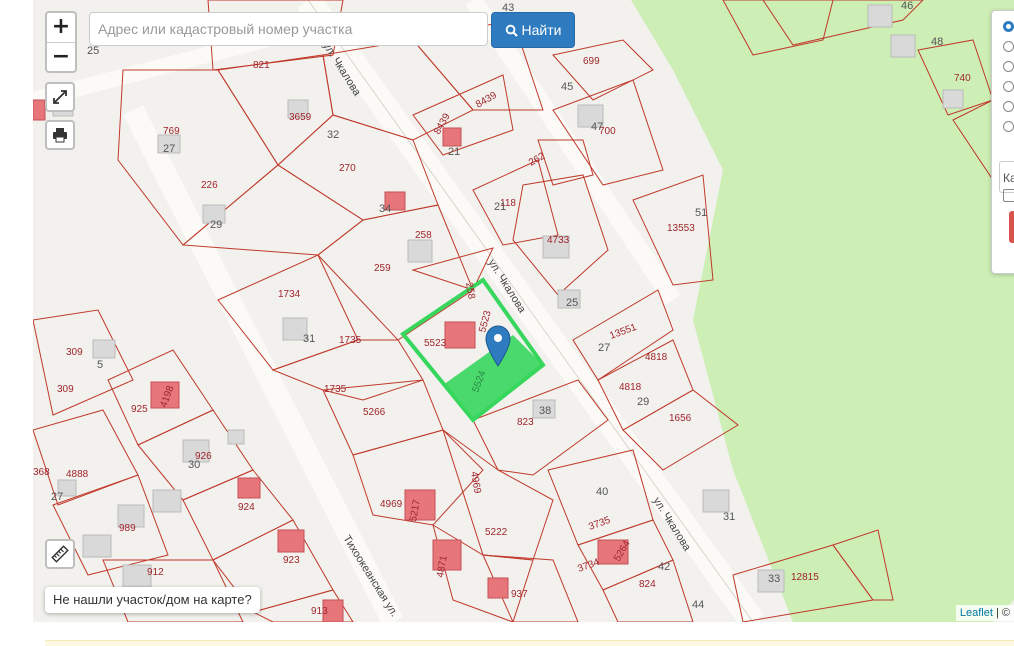 The width and height of the screenshot is (1014, 646). Describe the element at coordinates (100, 365) in the screenshot. I see `house-number: 5` at that location.